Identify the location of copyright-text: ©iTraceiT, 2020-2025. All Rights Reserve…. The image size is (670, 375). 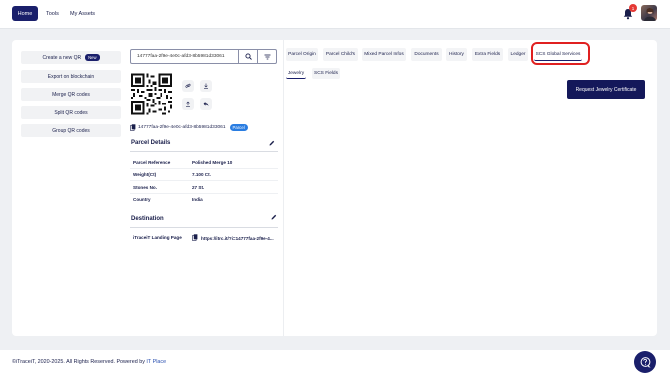
(79, 362).